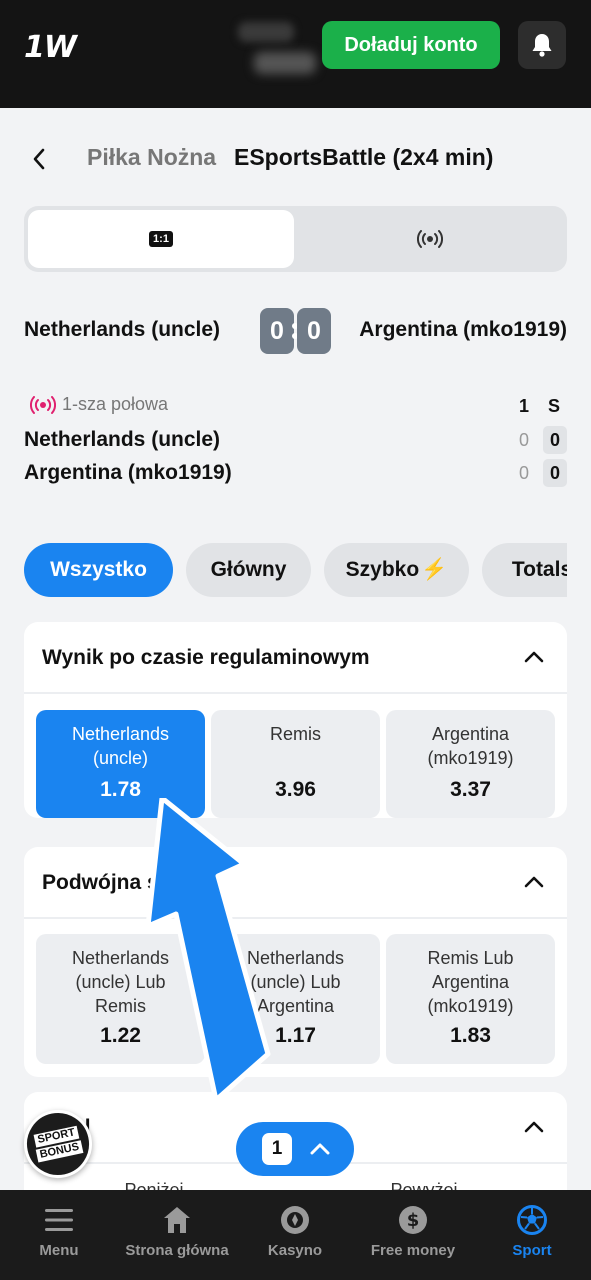 The width and height of the screenshot is (591, 1280). Describe the element at coordinates (470, 746) in the screenshot. I see `odd-label: Argentina (mko1919)` at that location.